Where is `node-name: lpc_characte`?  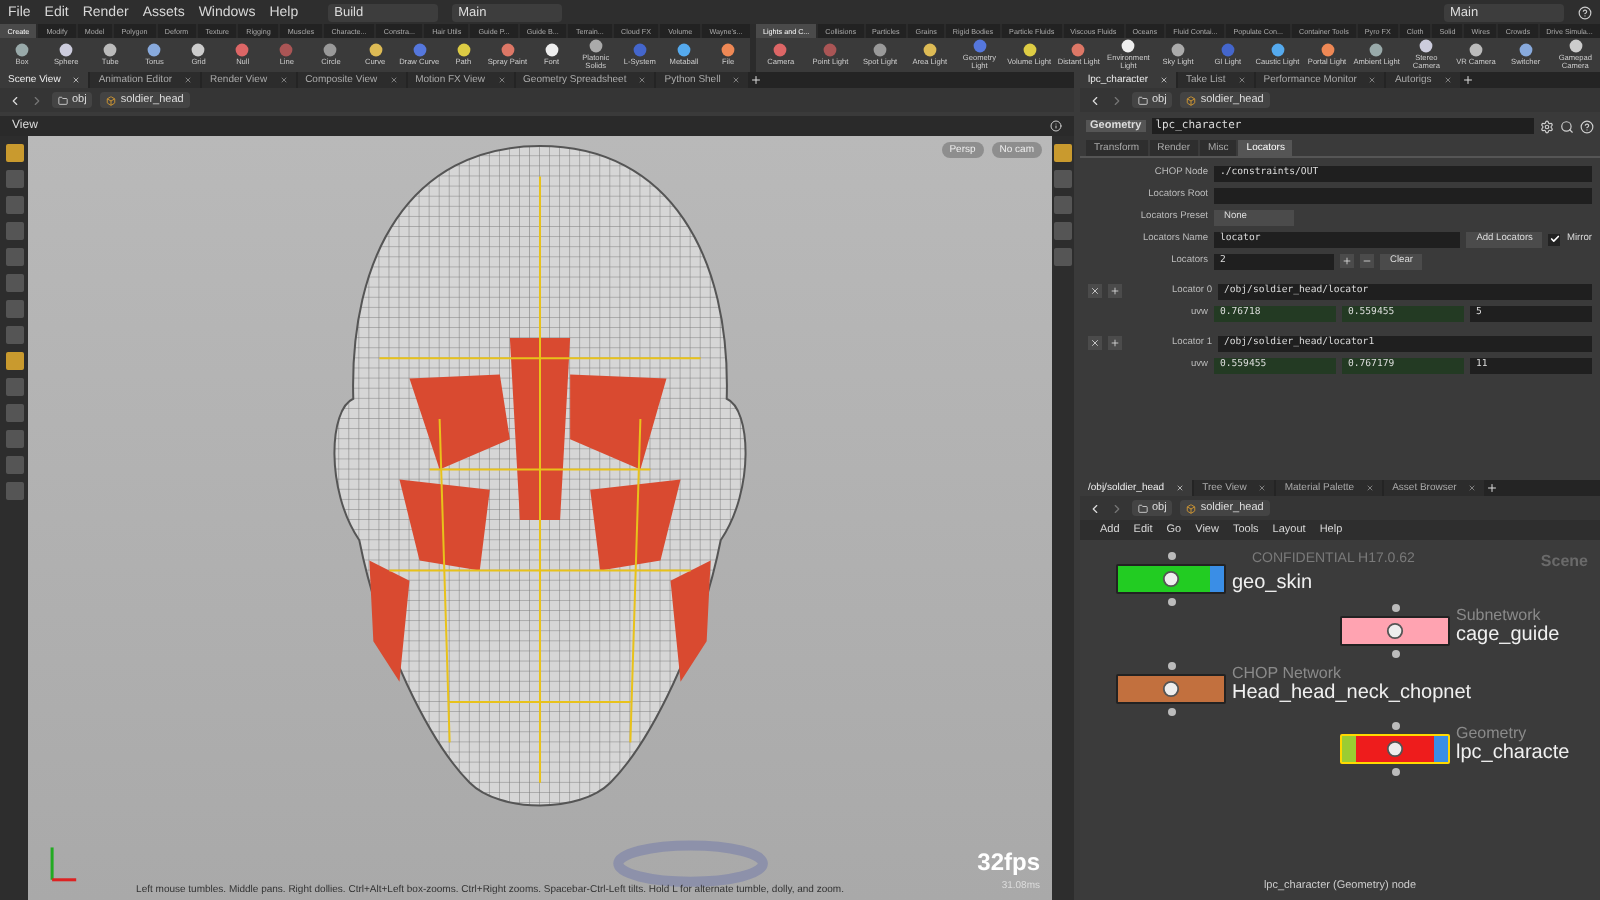 node-name: lpc_characte is located at coordinates (1513, 753).